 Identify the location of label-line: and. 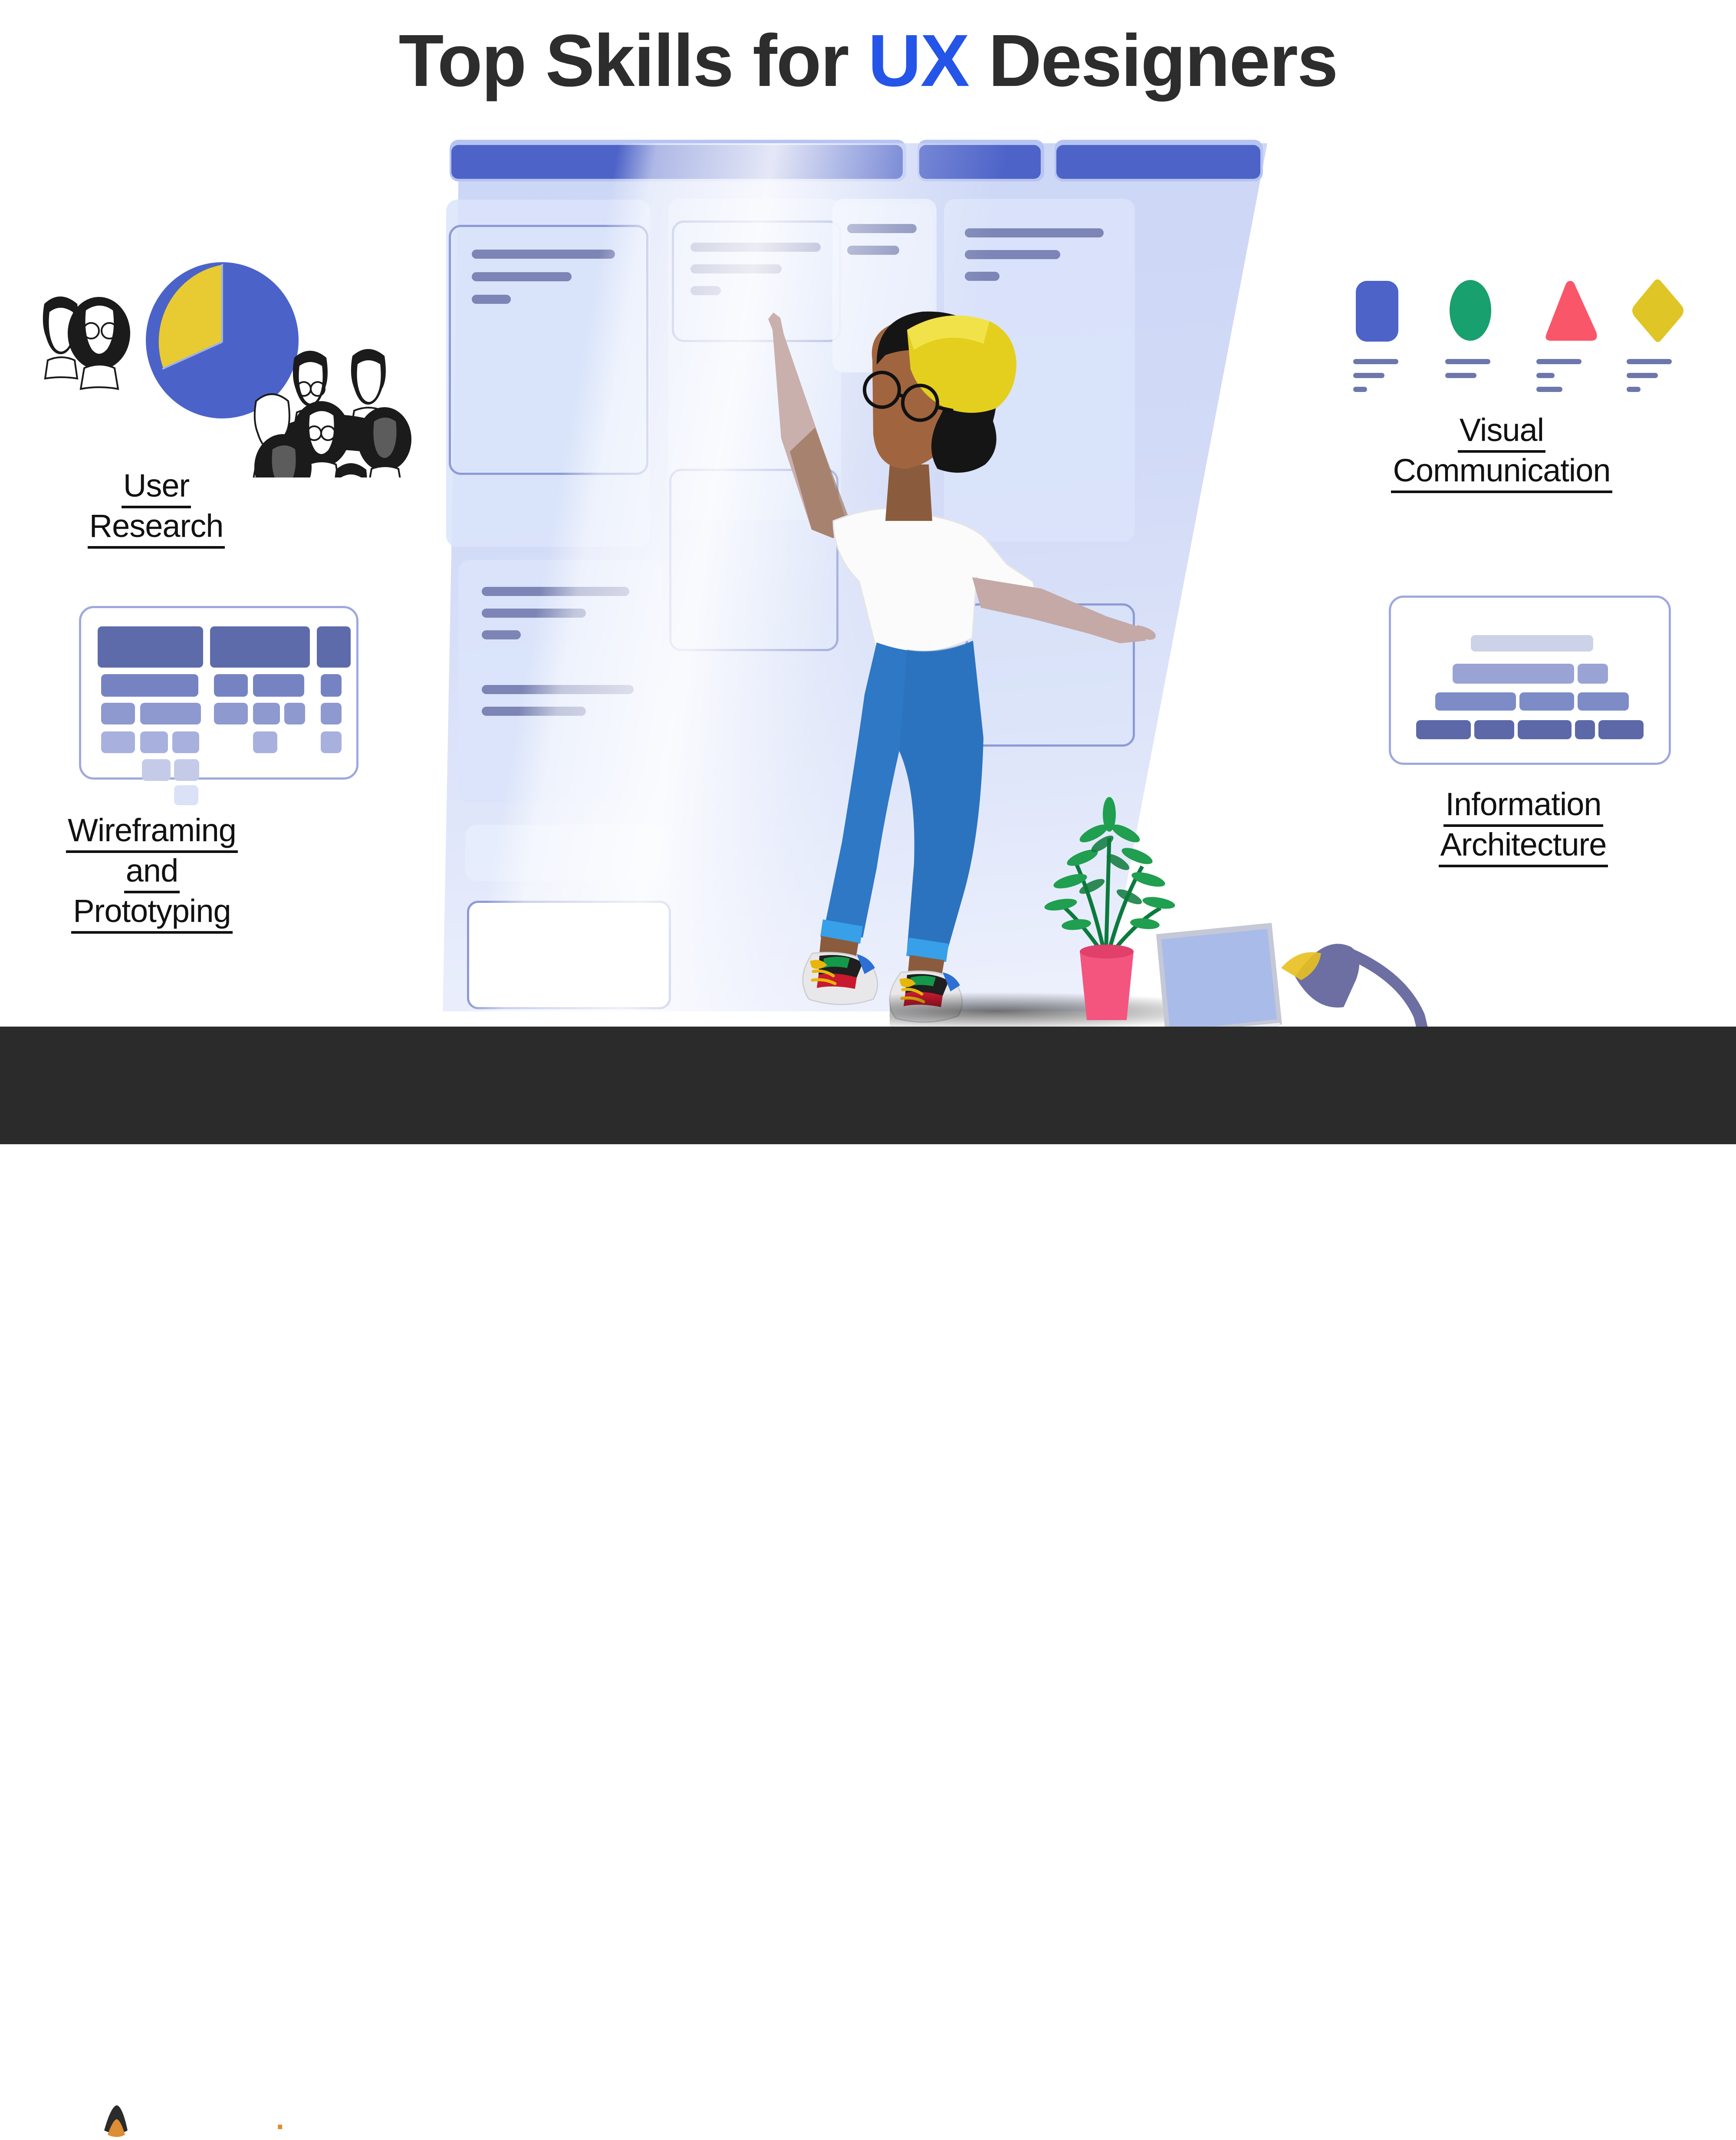
(152, 873).